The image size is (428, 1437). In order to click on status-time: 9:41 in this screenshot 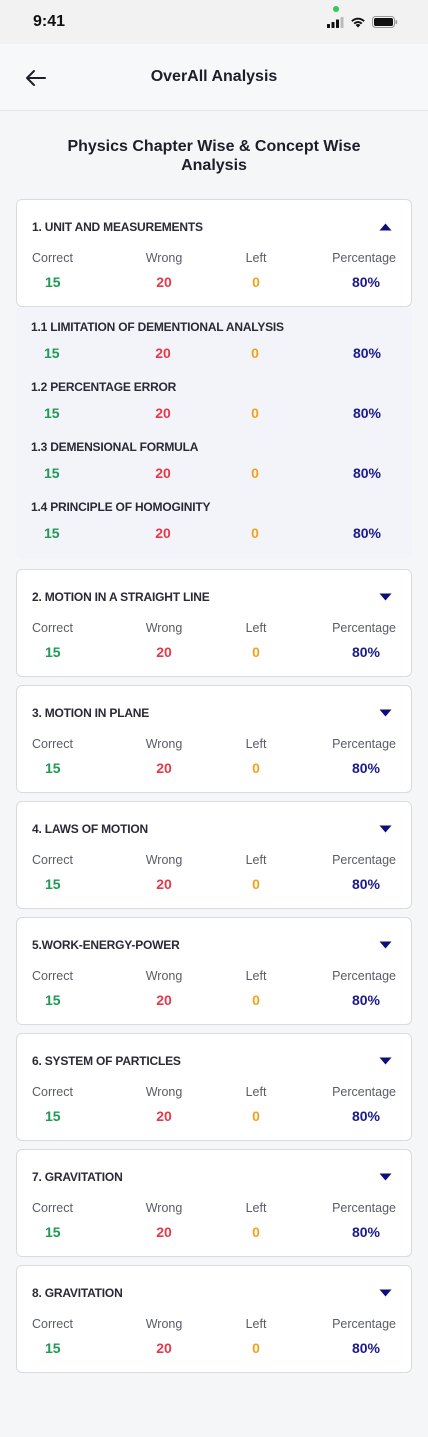, I will do `click(49, 21)`.